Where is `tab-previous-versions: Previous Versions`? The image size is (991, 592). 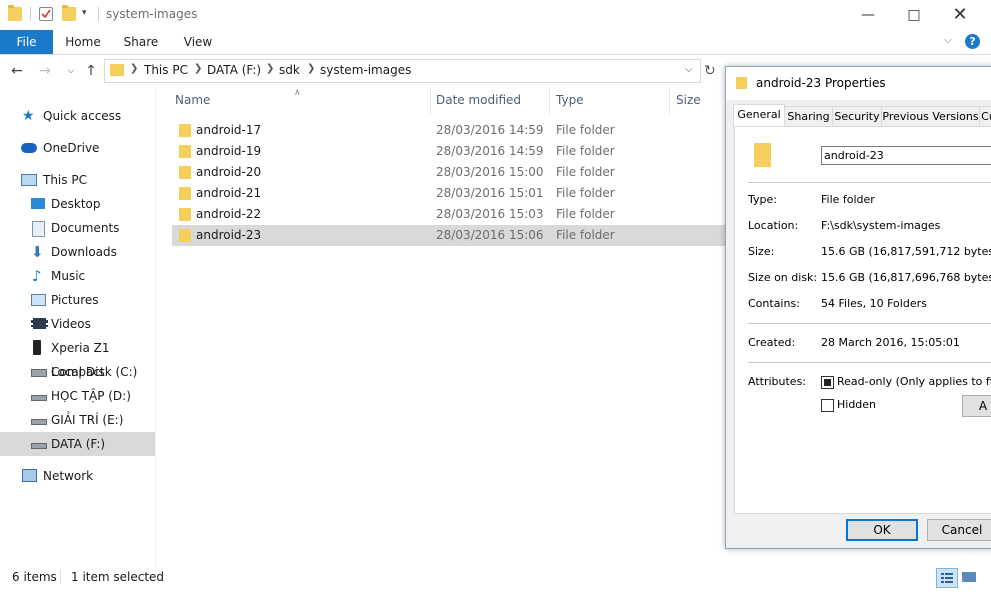
tab-previous-versions: Previous Versions is located at coordinates (930, 116).